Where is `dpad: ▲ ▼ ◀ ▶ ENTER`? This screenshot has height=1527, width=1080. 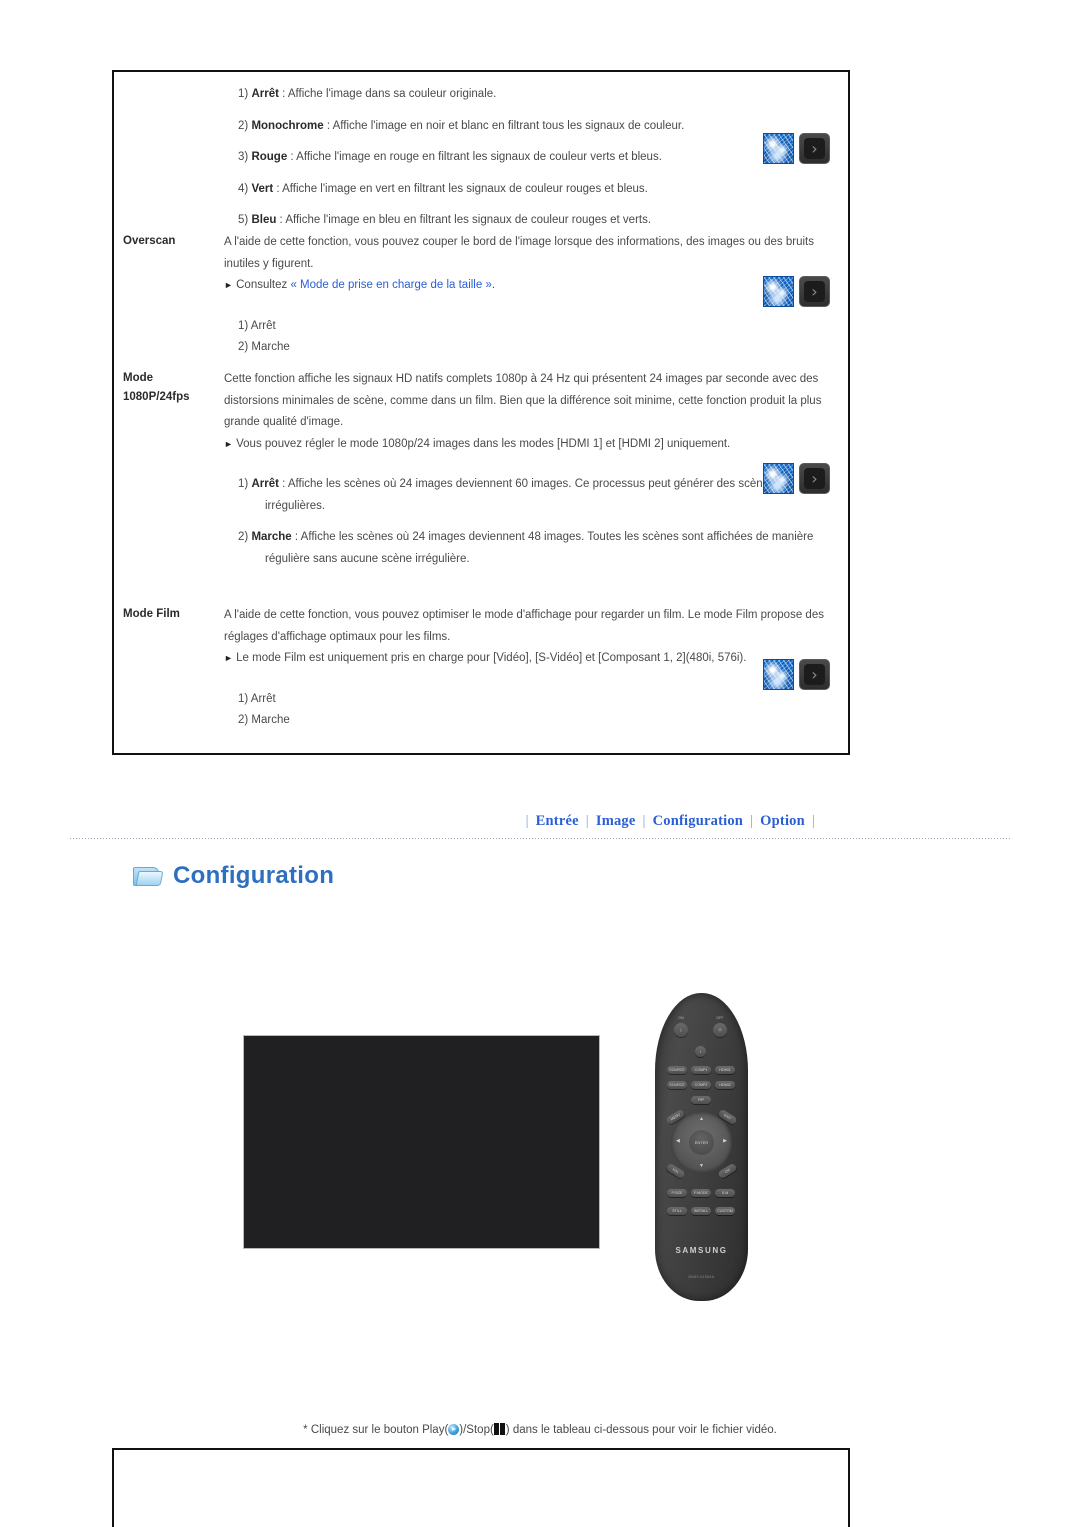
dpad: ▲ ▼ ◀ ▶ ENTER is located at coordinates (701, 1142).